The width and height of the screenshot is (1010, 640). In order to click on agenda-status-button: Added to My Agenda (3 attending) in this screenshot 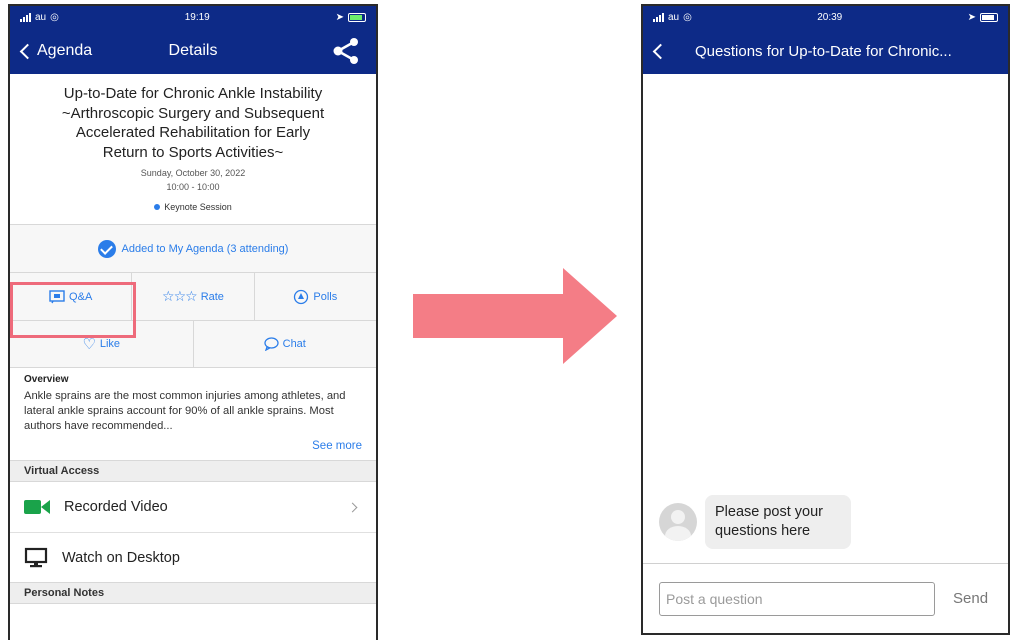, I will do `click(193, 248)`.